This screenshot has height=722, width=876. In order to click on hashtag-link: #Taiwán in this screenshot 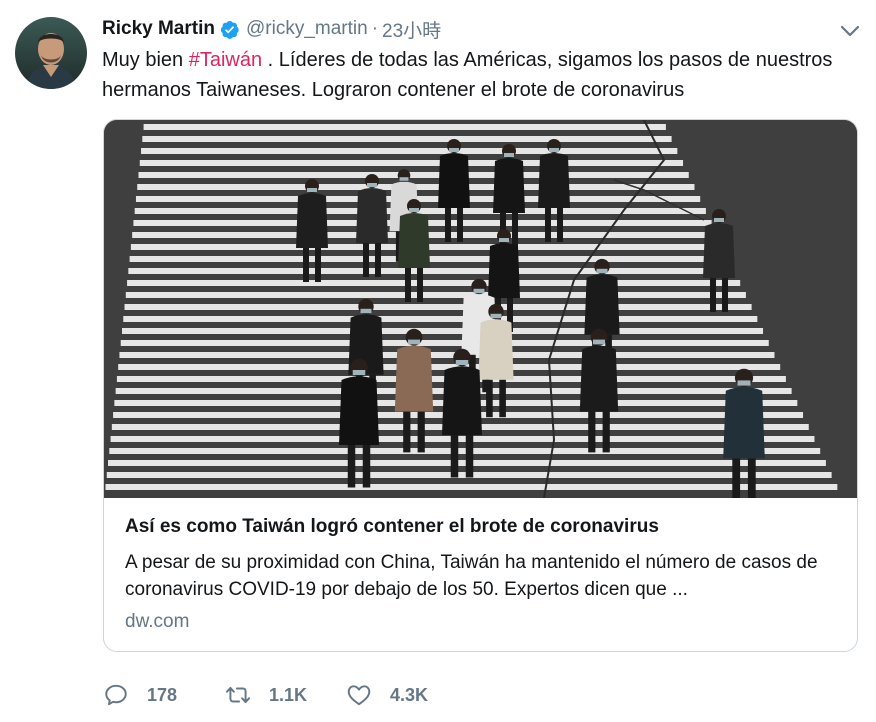, I will do `click(225, 60)`.